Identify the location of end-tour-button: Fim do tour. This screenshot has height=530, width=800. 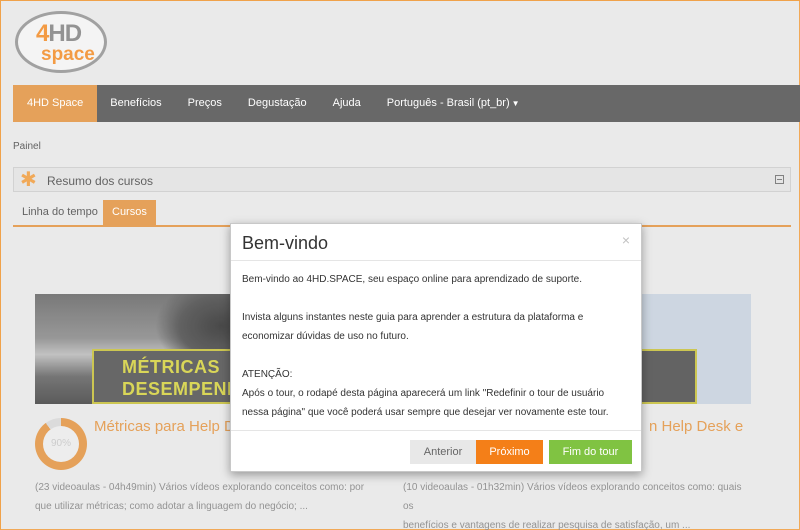
(590, 452).